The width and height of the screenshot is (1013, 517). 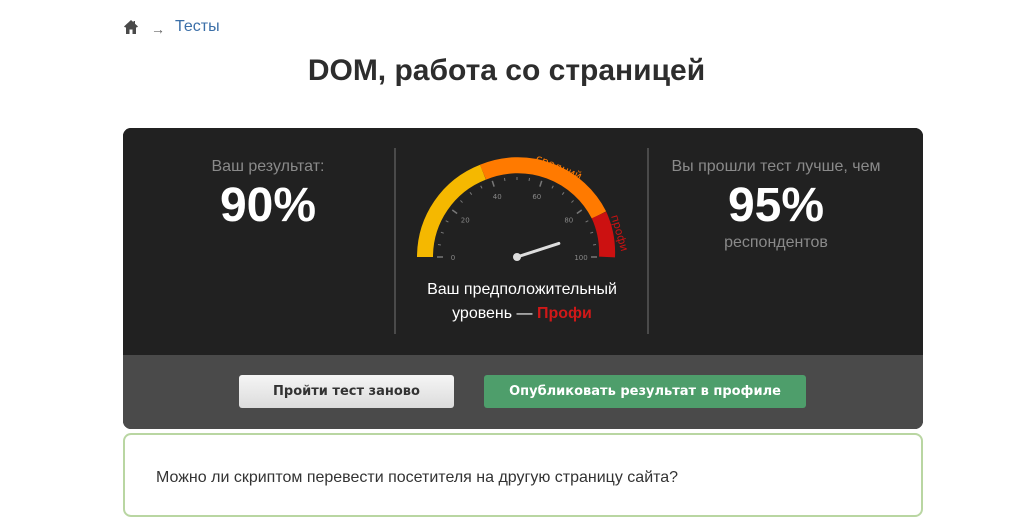 What do you see at coordinates (580, 258) in the screenshot?
I see `gauge-tick-label: 100` at bounding box center [580, 258].